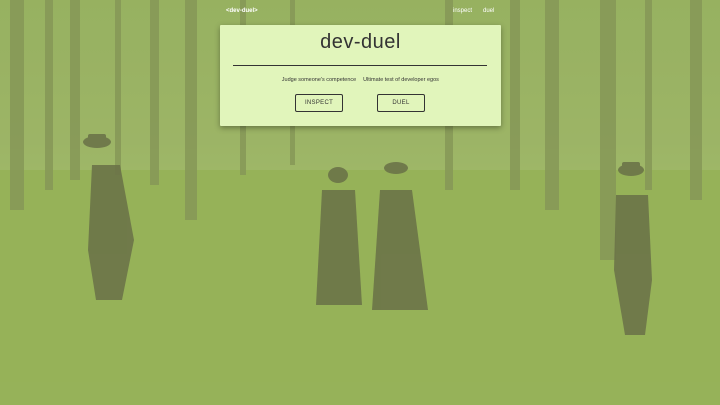  I want to click on title-divider, so click(360, 65).